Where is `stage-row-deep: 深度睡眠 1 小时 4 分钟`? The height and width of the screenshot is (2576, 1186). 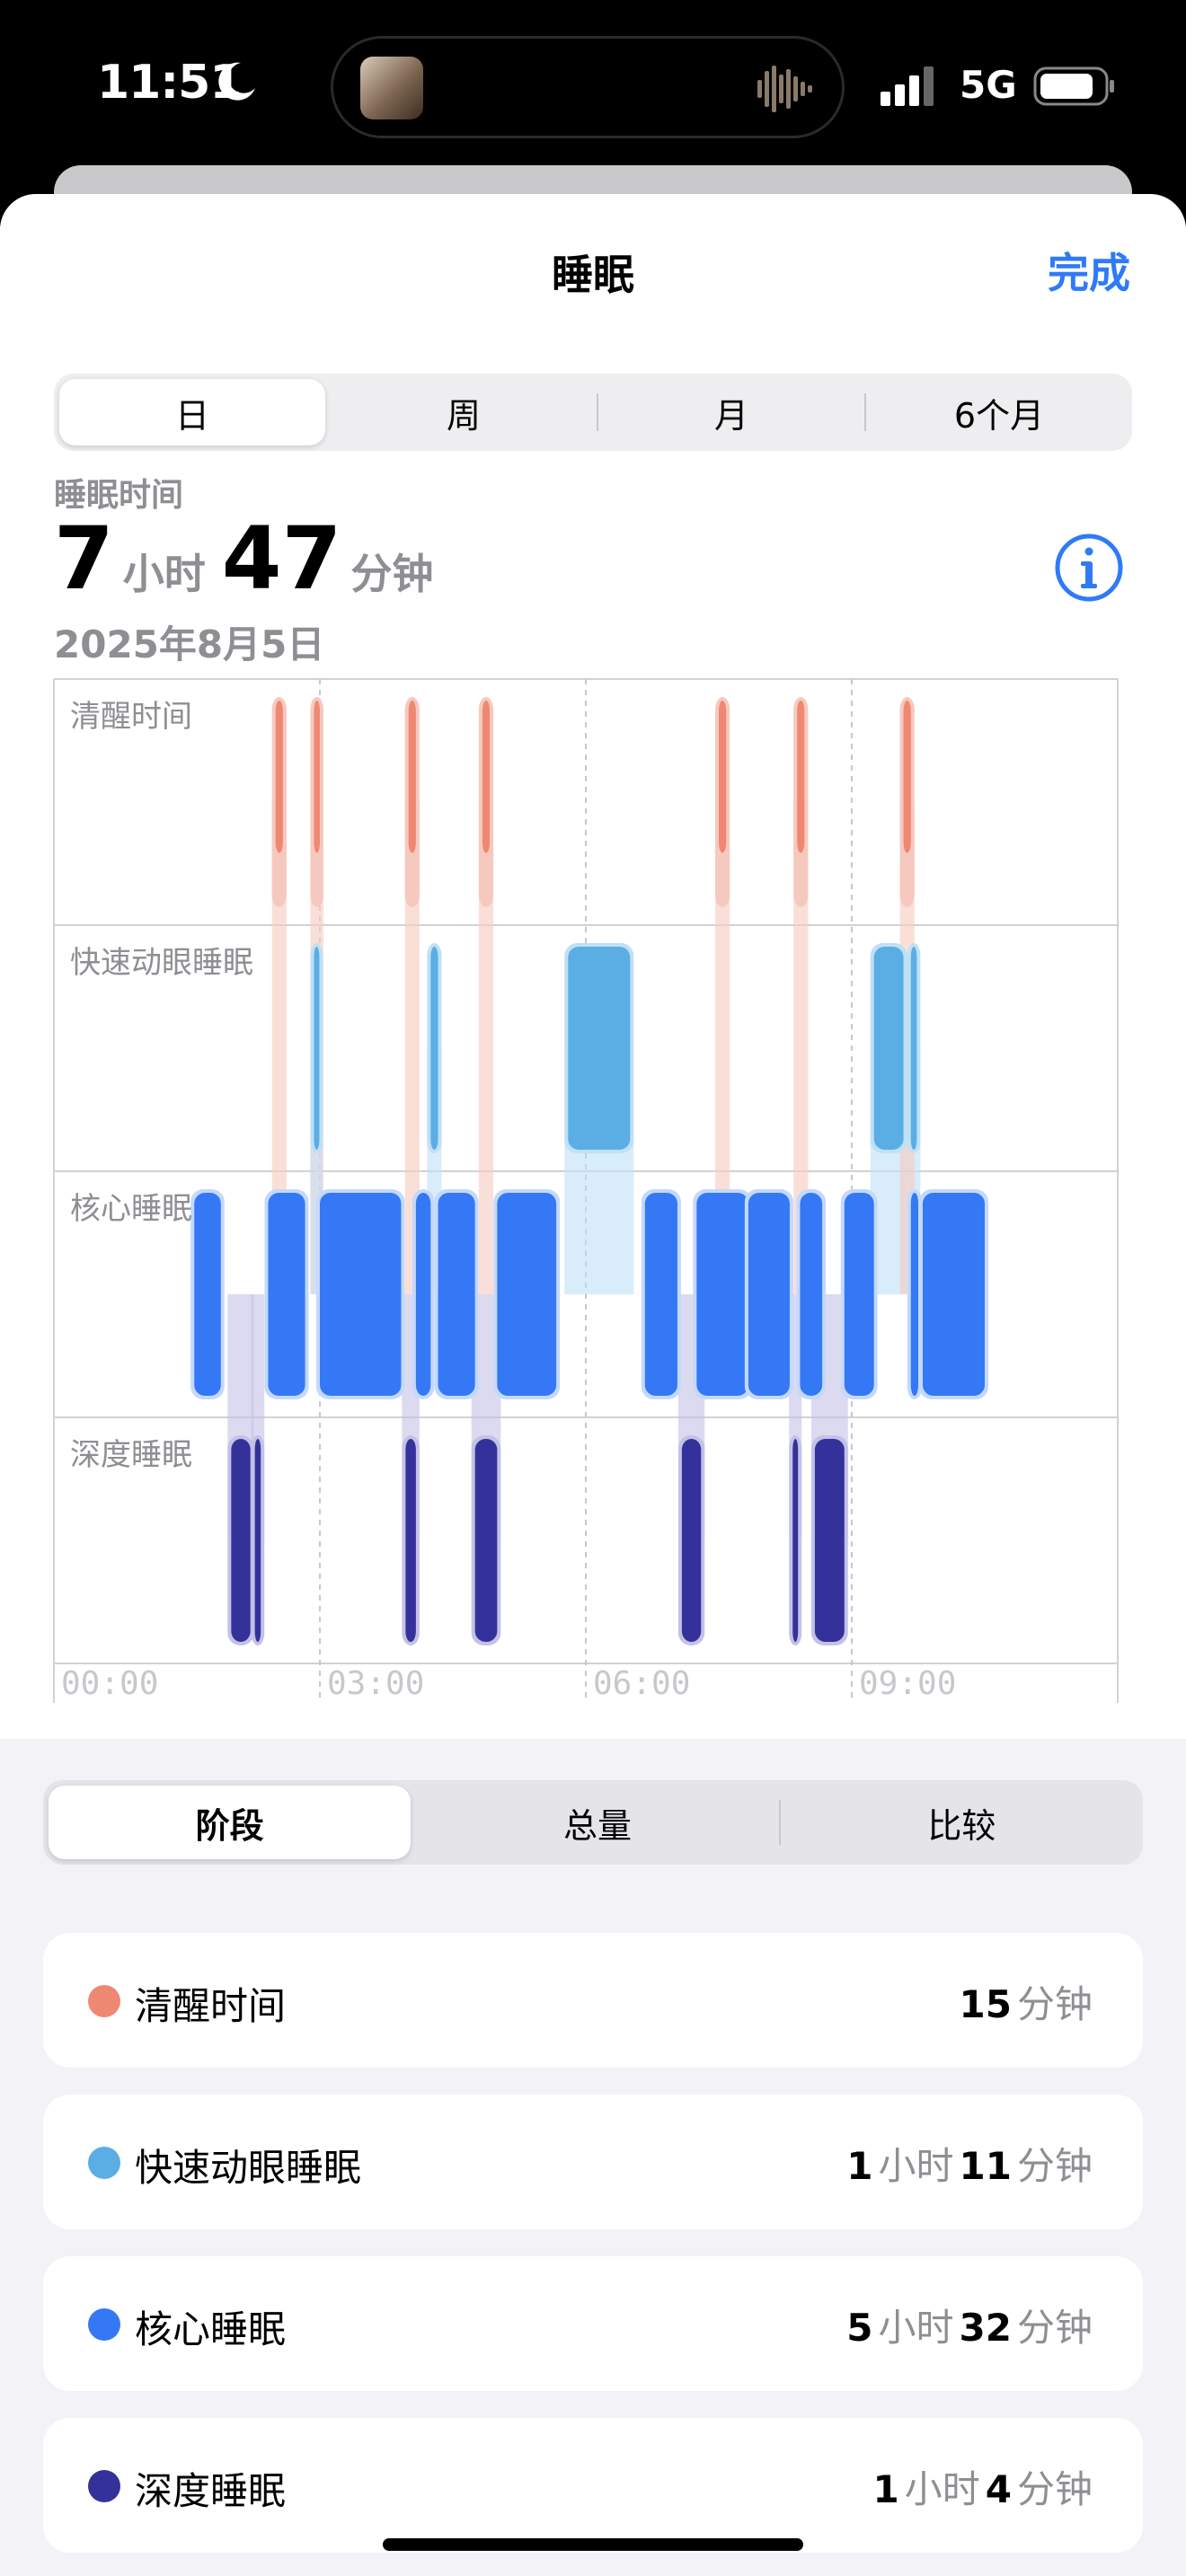
stage-row-deep: 深度睡眠 1 小时 4 分钟 is located at coordinates (593, 2485).